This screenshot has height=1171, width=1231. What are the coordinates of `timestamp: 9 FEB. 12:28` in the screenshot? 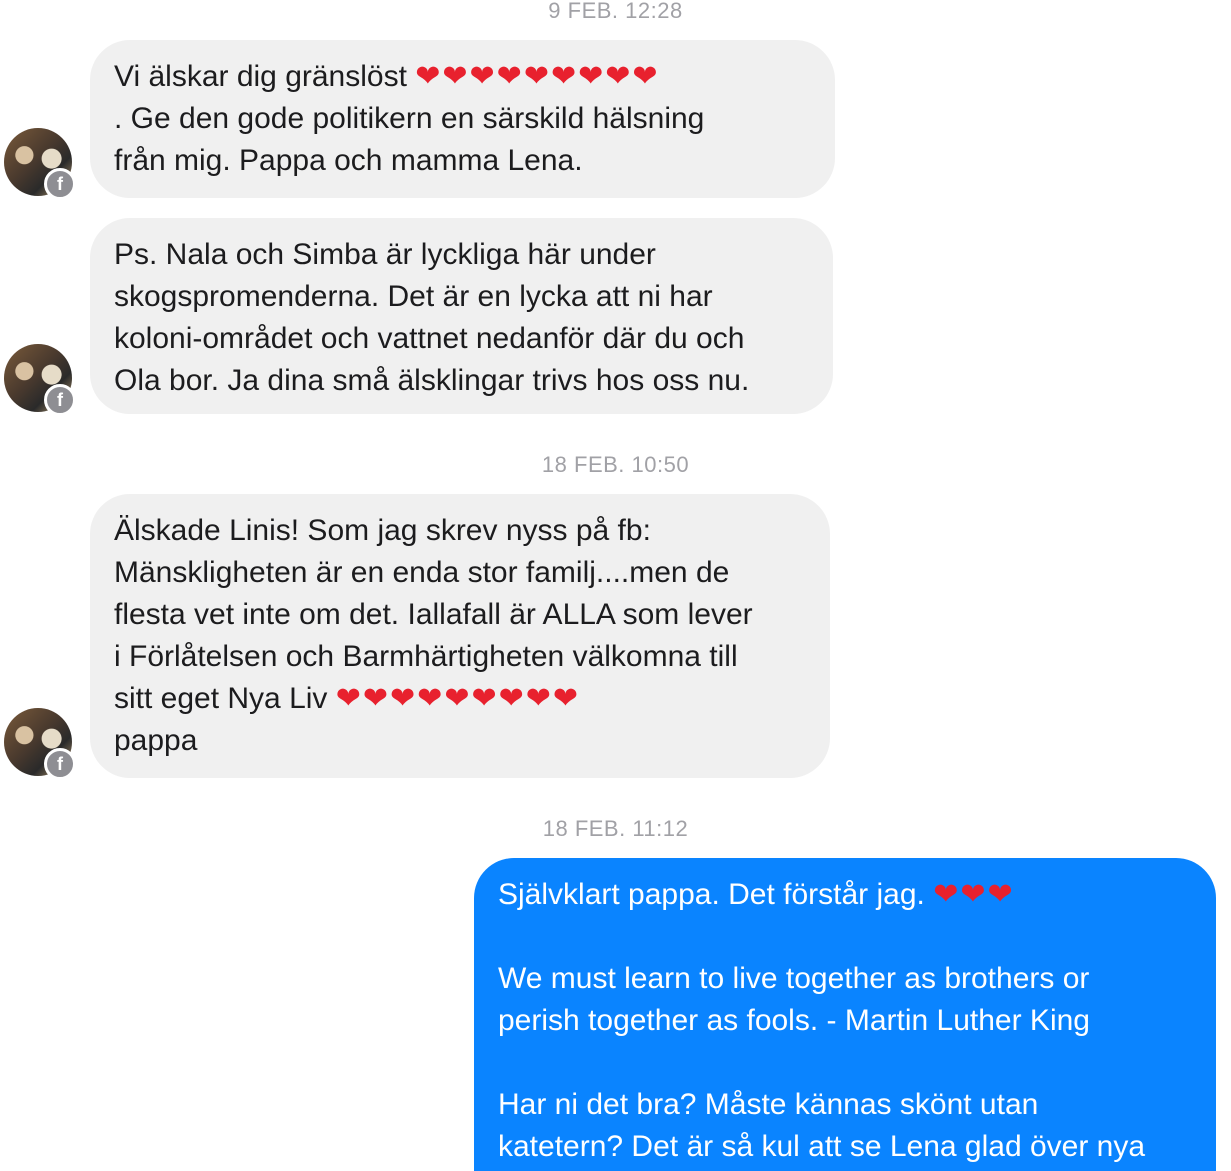 It's located at (615, 11).